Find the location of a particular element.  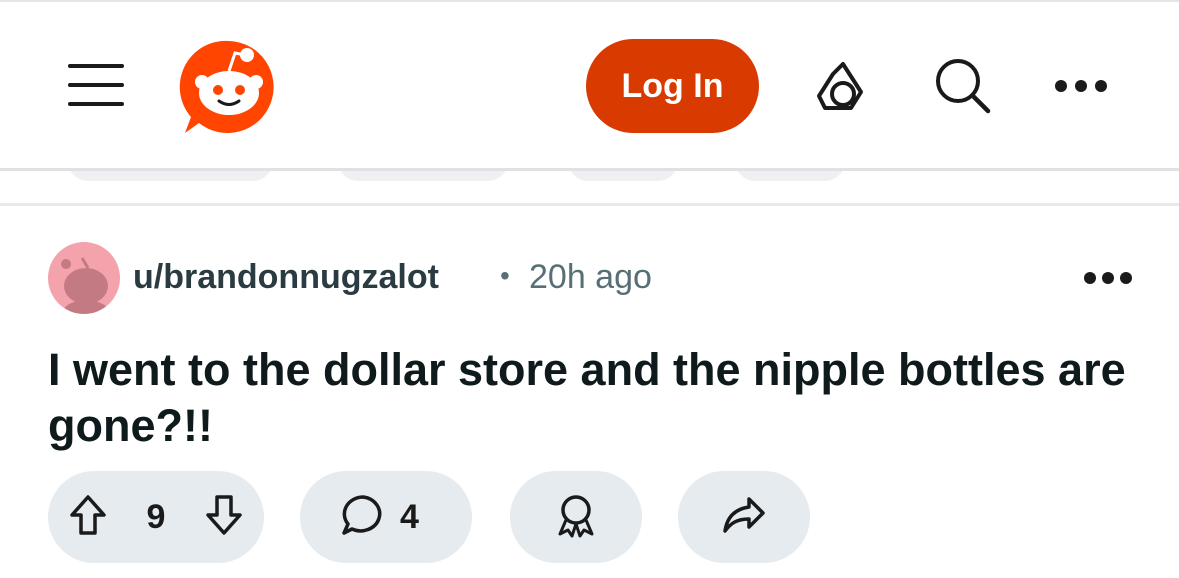

award-icon is located at coordinates (576, 517).